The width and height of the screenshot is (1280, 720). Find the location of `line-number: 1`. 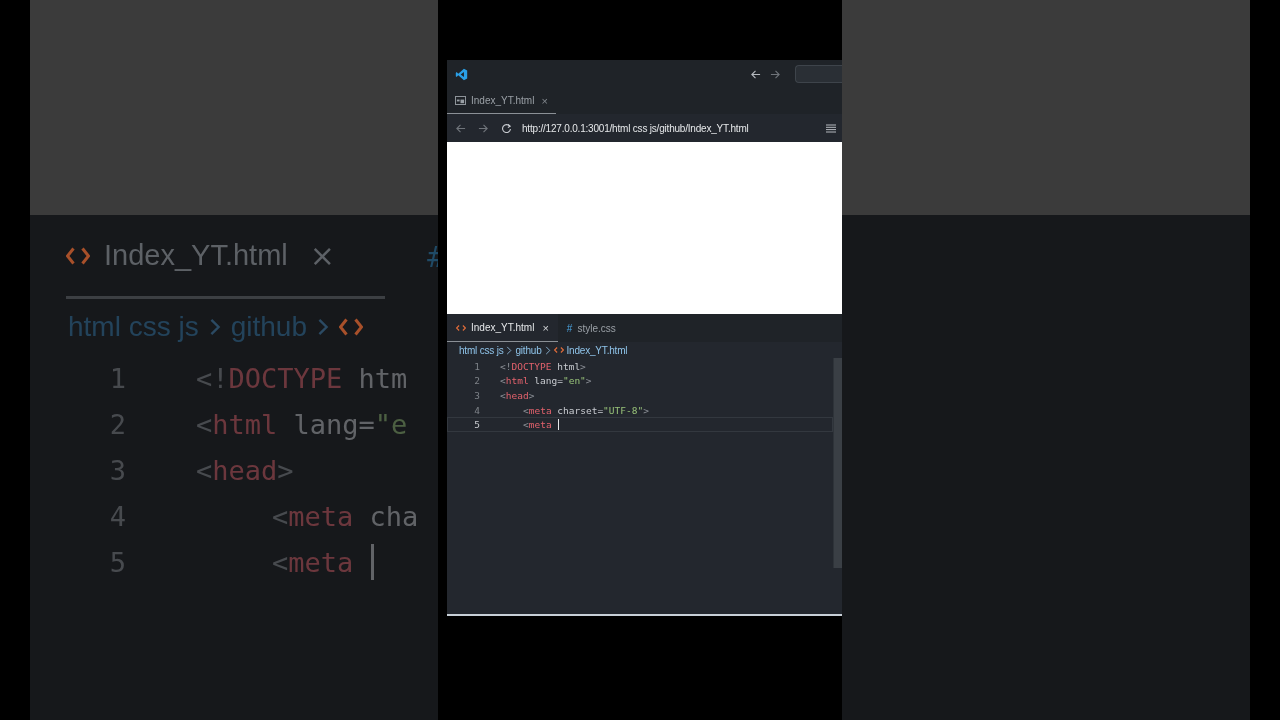

line-number: 1 is located at coordinates (476, 366).